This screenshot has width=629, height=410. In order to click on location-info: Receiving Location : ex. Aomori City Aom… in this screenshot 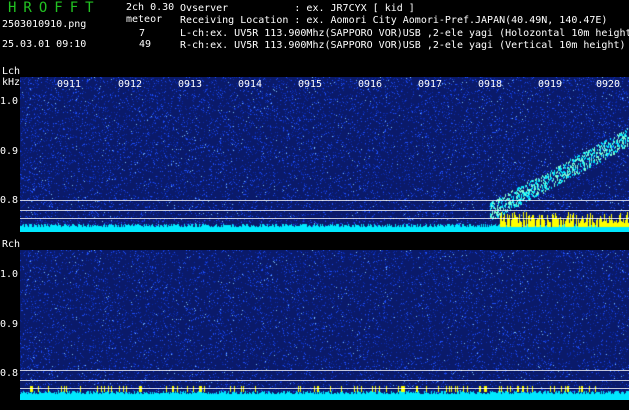, I will do `click(394, 20)`.